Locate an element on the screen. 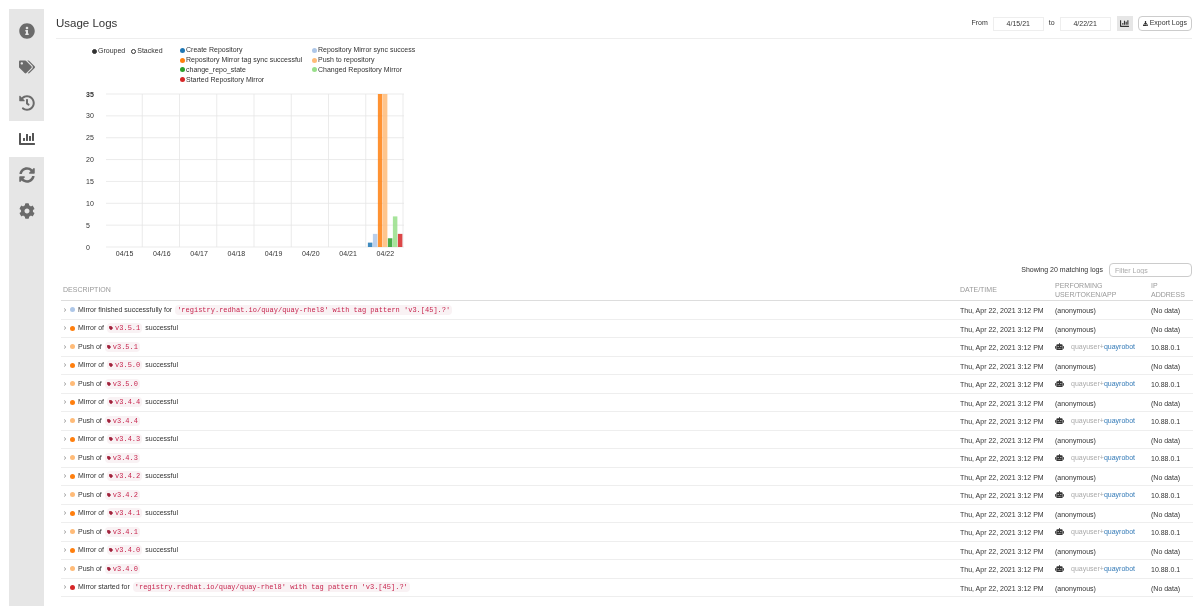 The height and width of the screenshot is (606, 1194). page-title: Usage Logs is located at coordinates (87, 23).